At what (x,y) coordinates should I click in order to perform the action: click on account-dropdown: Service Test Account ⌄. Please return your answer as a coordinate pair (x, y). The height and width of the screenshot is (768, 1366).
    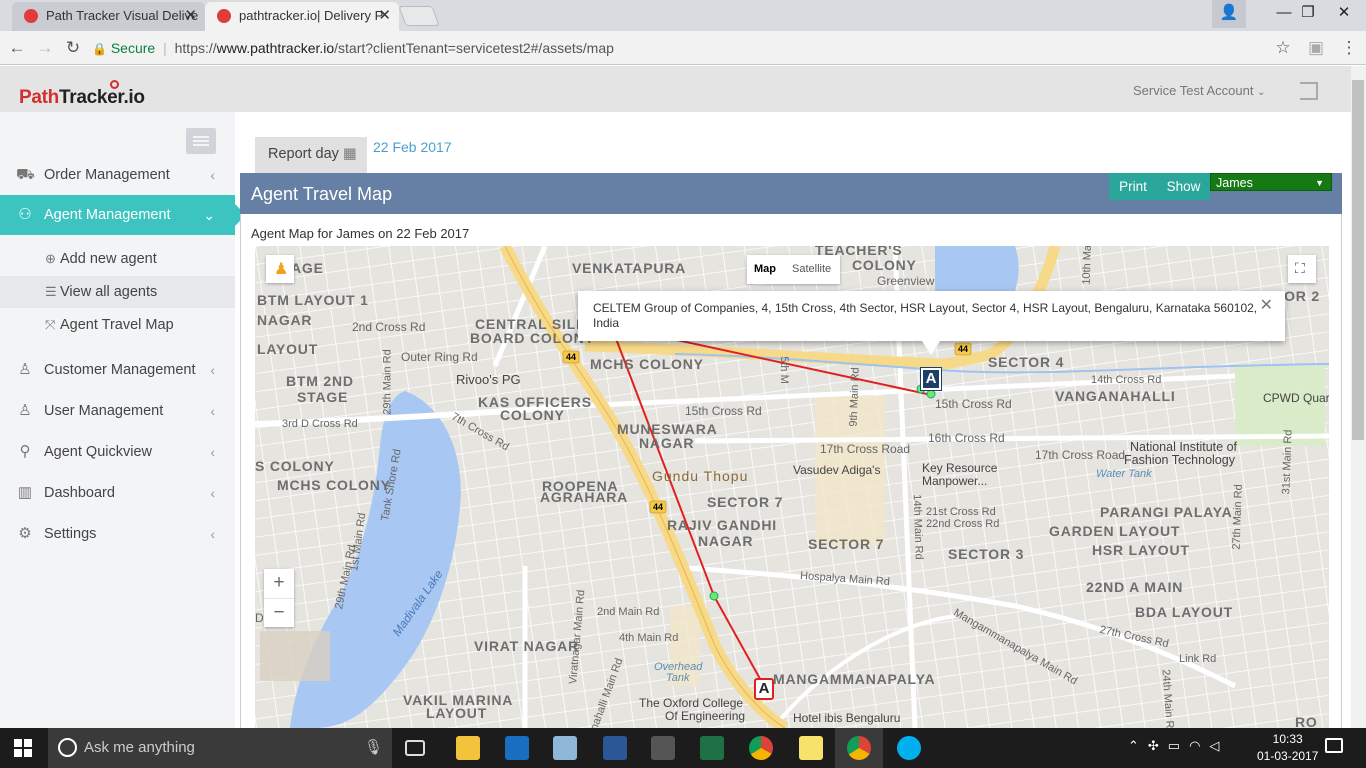
    Looking at the image, I should click on (1199, 90).